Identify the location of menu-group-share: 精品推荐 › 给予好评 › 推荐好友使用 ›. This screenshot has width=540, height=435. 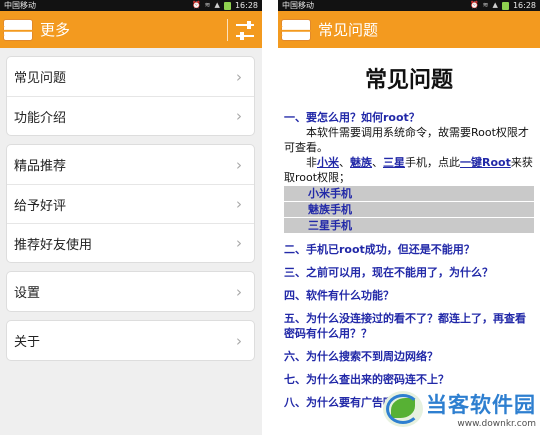
(130, 203).